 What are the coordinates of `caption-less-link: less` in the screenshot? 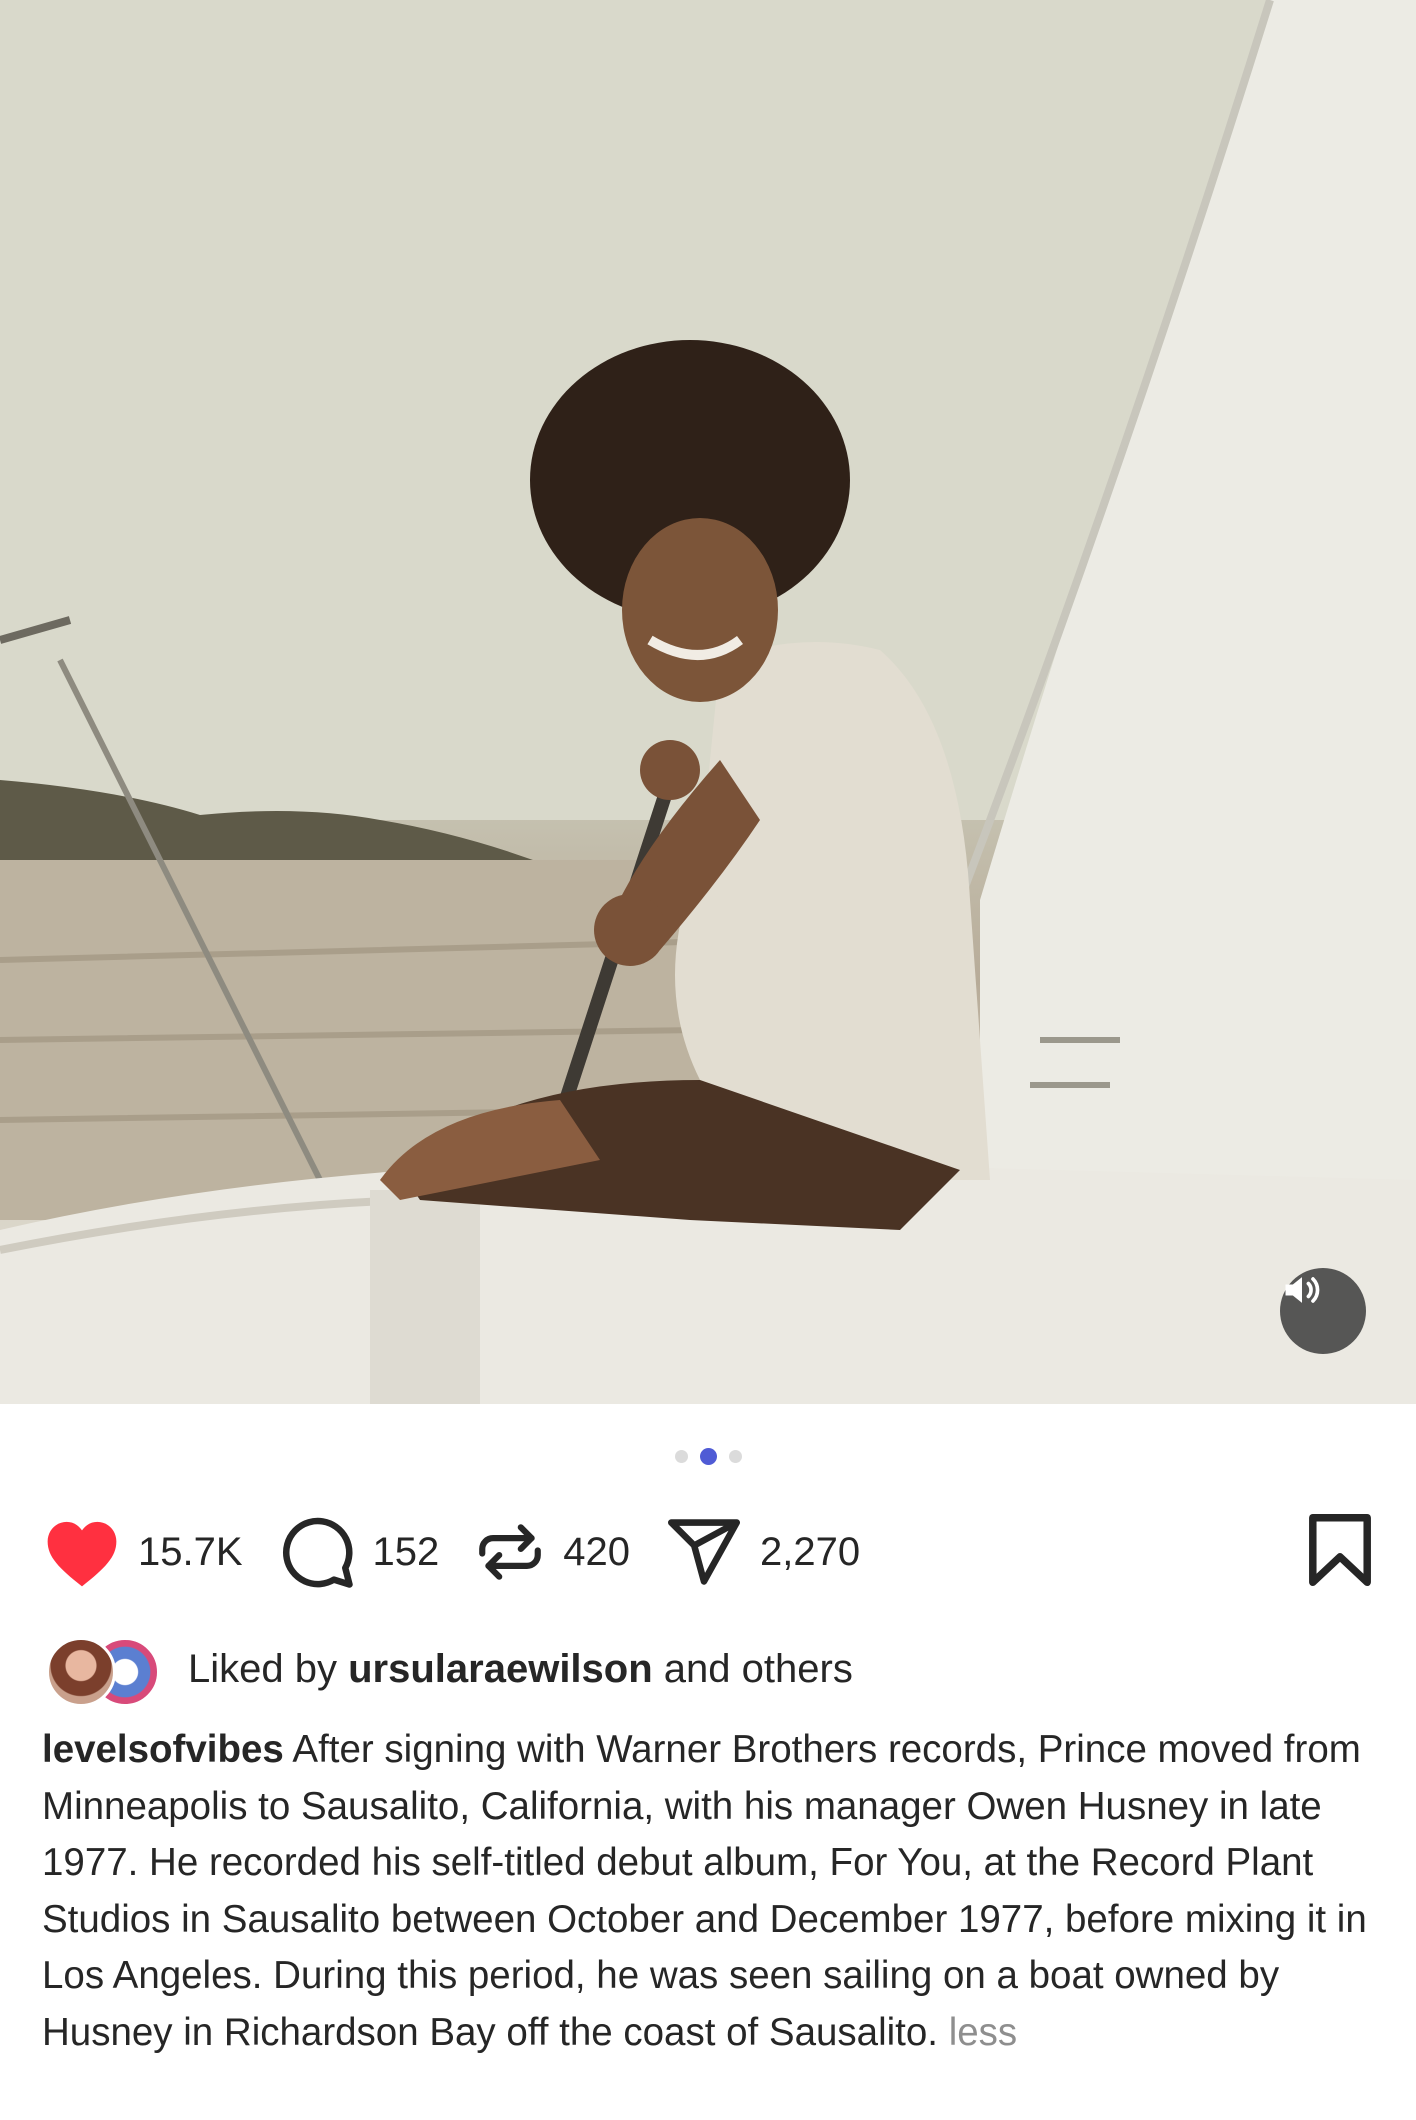 It's located at (983, 2032).